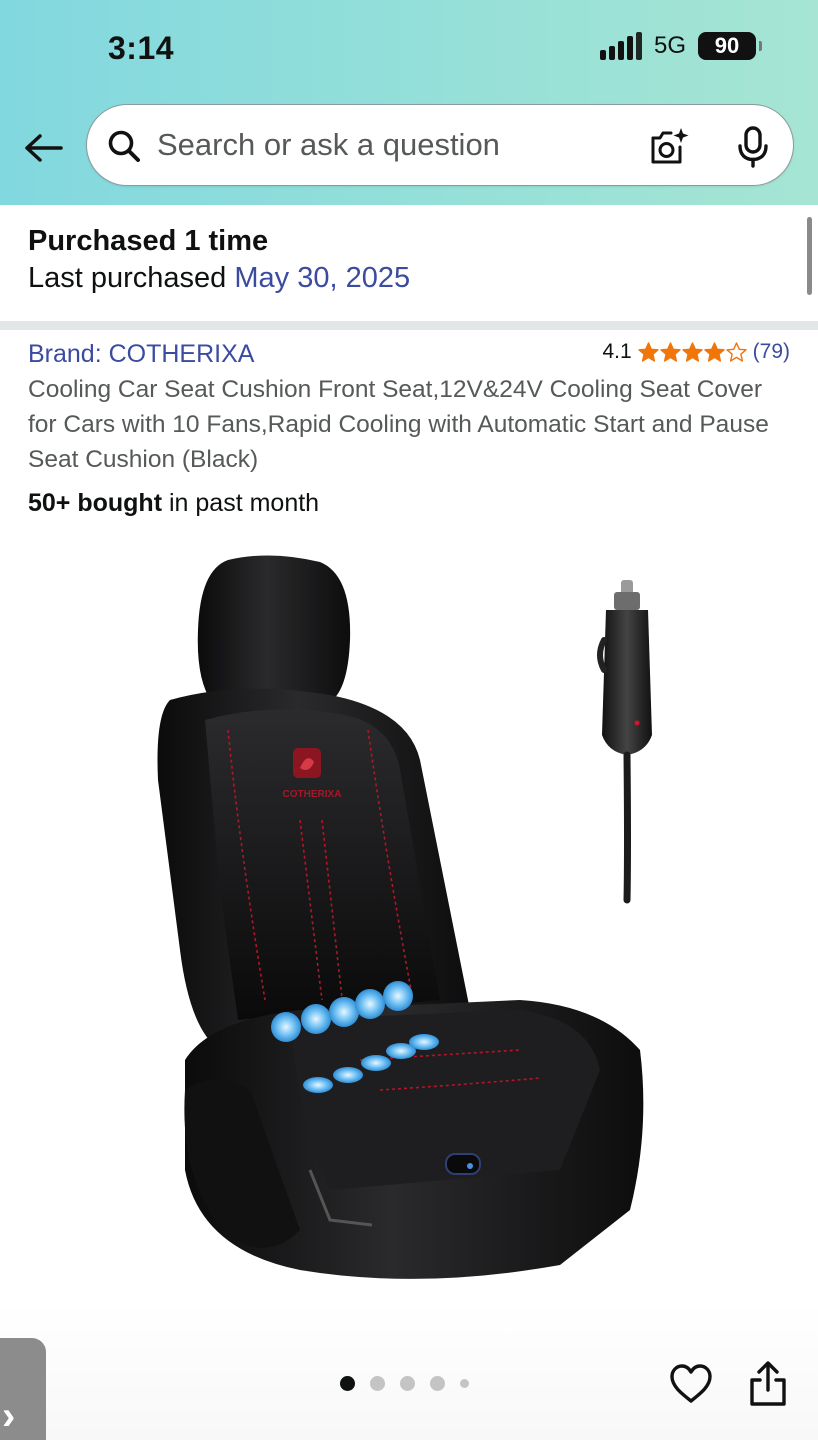 The image size is (818, 1440). I want to click on search-bar, so click(440, 145).